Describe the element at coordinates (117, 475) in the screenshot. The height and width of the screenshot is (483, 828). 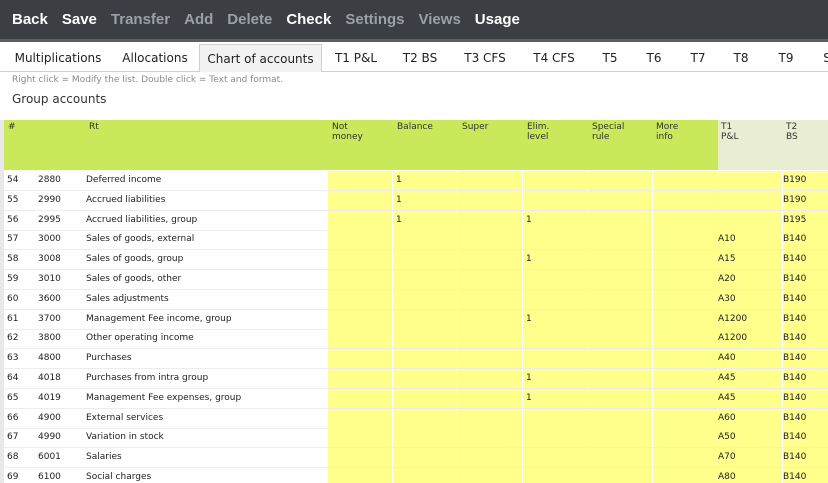
I see `account-name: Social charges` at that location.